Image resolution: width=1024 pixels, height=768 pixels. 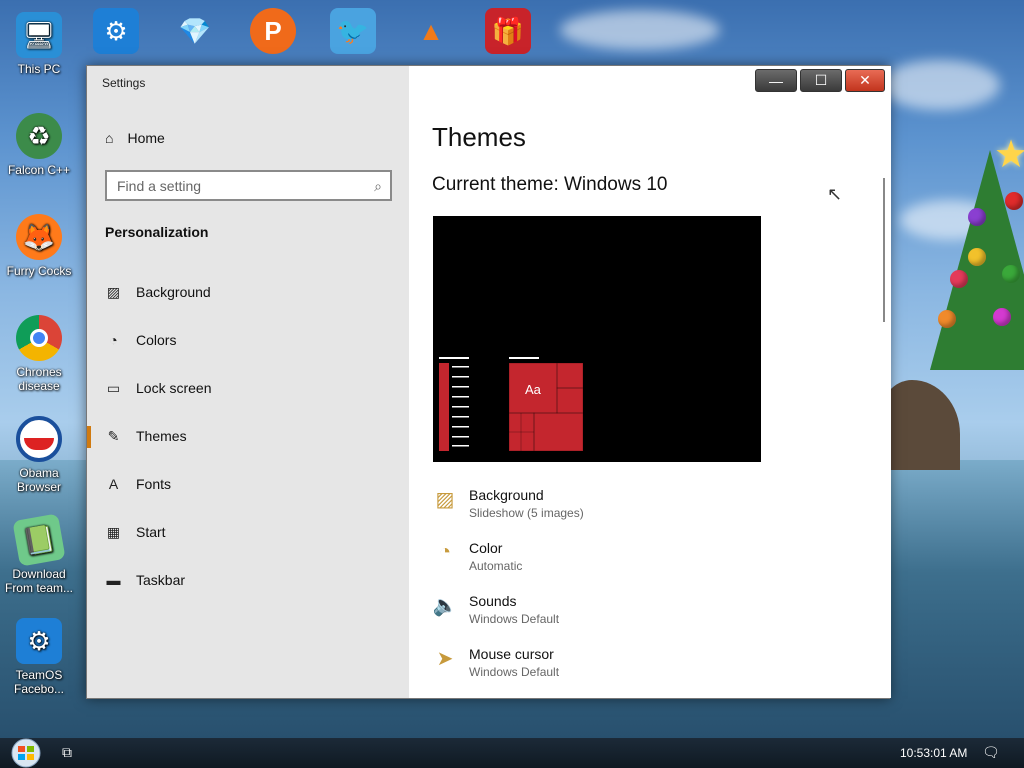 I want to click on clock: 10:53:01 AM, so click(x=933, y=753).